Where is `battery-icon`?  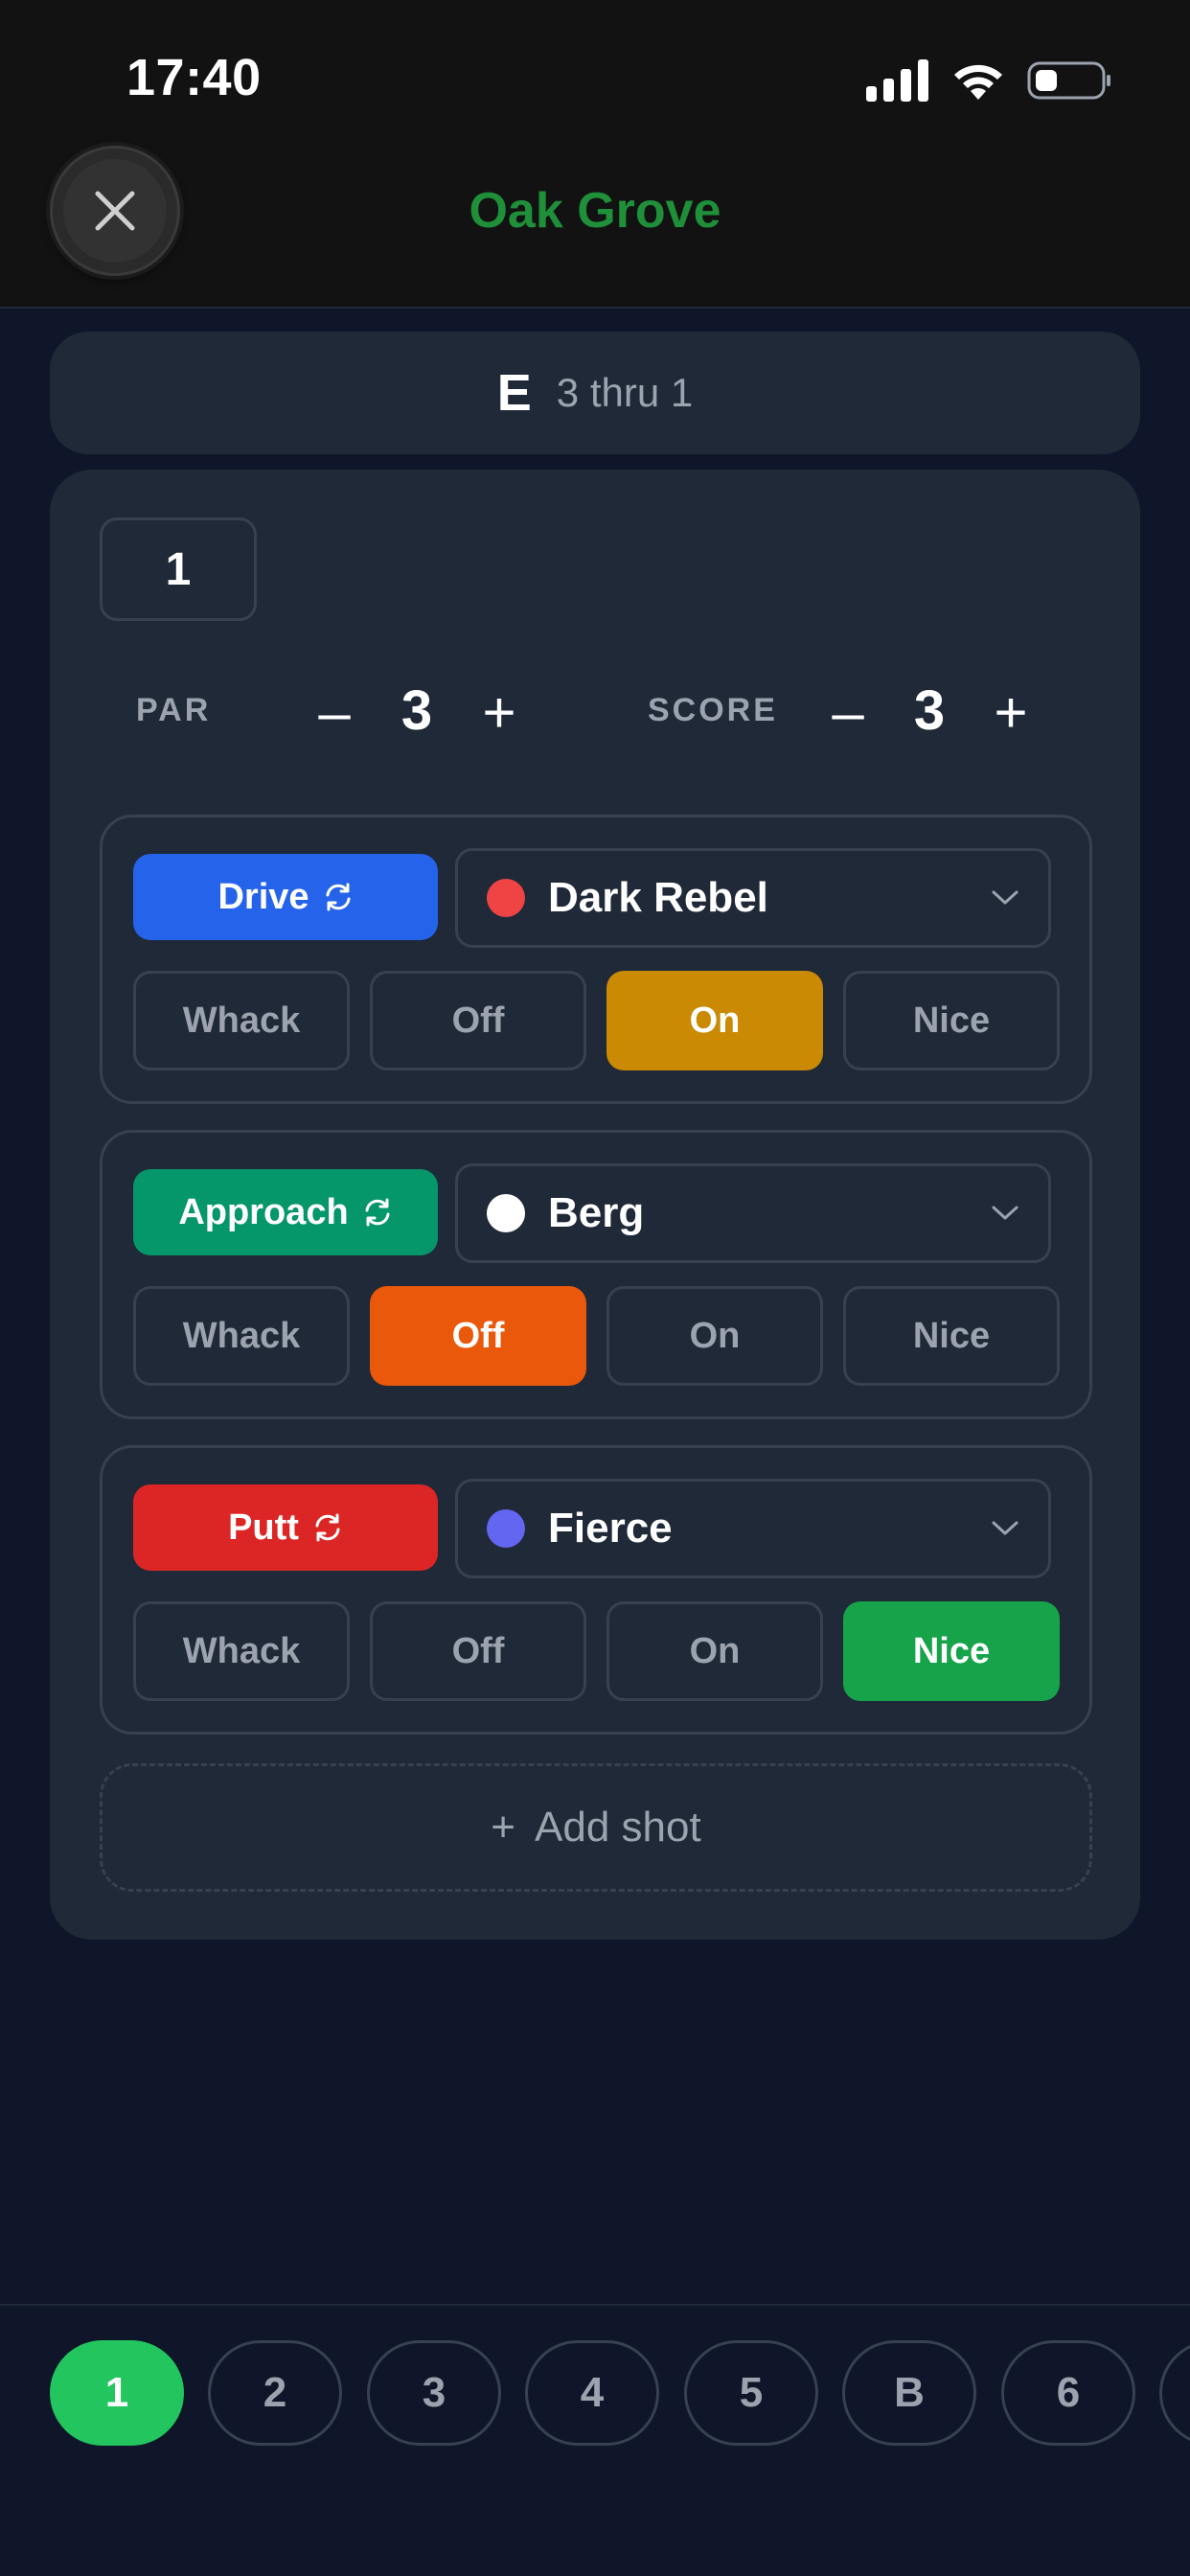 battery-icon is located at coordinates (1069, 80).